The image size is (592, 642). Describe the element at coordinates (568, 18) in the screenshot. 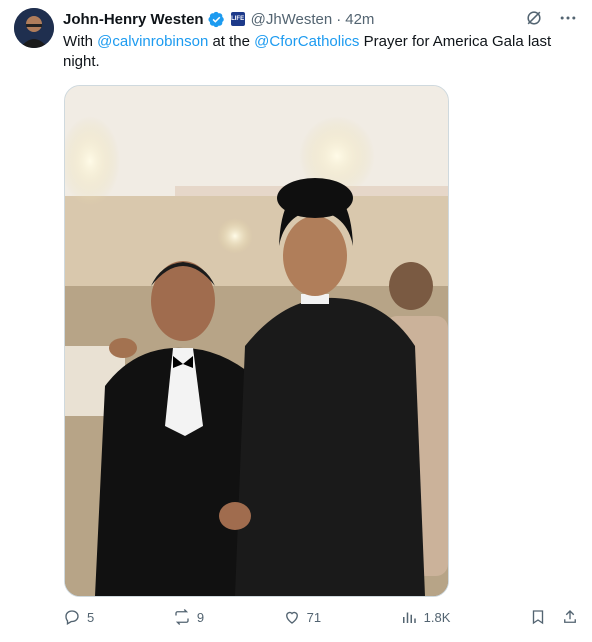

I see `more-icon` at that location.